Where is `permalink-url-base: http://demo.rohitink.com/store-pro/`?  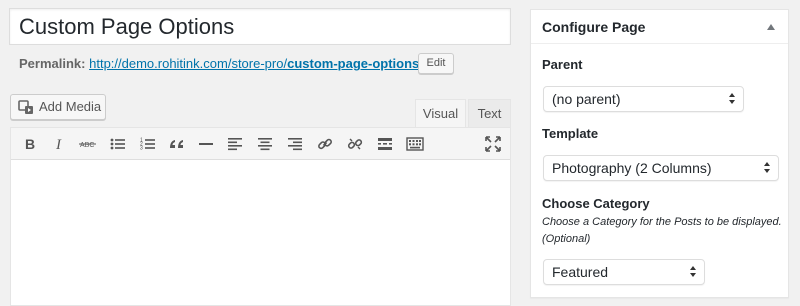 permalink-url-base: http://demo.rohitink.com/store-pro/ is located at coordinates (188, 63).